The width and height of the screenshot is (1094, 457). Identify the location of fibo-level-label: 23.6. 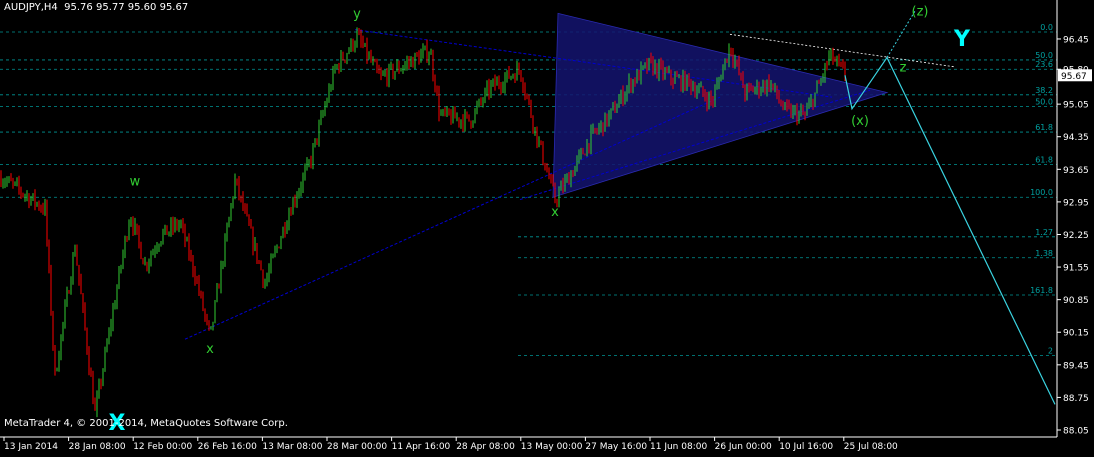
(1044, 64).